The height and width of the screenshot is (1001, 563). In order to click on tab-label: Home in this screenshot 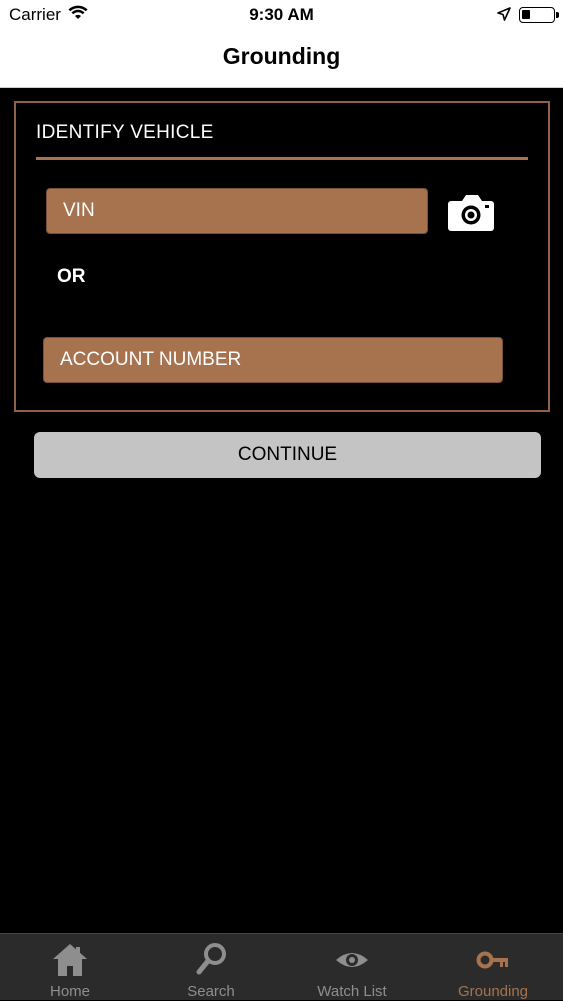, I will do `click(69, 991)`.